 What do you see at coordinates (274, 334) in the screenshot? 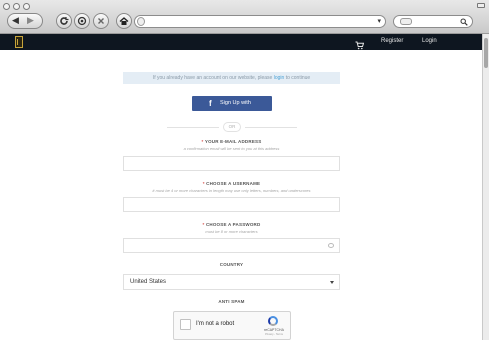
I see `recaptcha-terms-link: Privacy - Terms` at bounding box center [274, 334].